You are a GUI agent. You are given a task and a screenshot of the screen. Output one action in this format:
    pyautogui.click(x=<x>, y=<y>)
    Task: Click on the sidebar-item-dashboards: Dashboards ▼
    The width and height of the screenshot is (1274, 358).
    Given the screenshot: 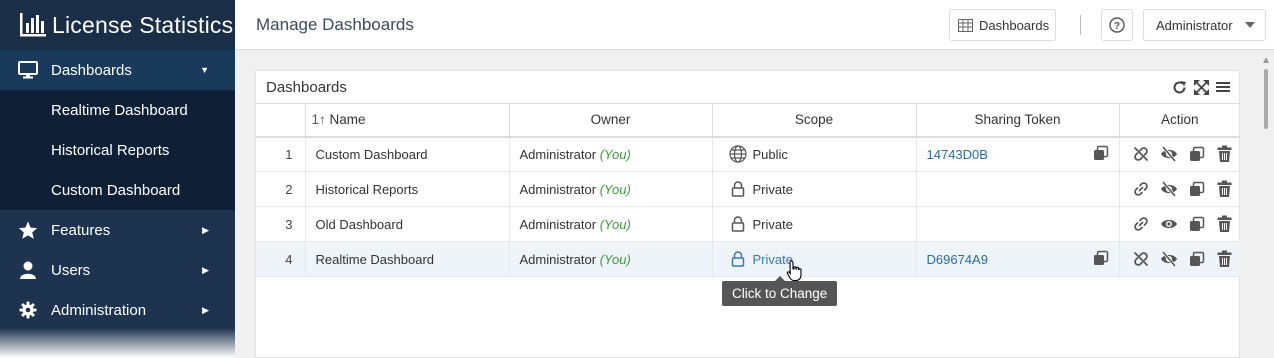 What is the action you would take?
    pyautogui.click(x=117, y=70)
    